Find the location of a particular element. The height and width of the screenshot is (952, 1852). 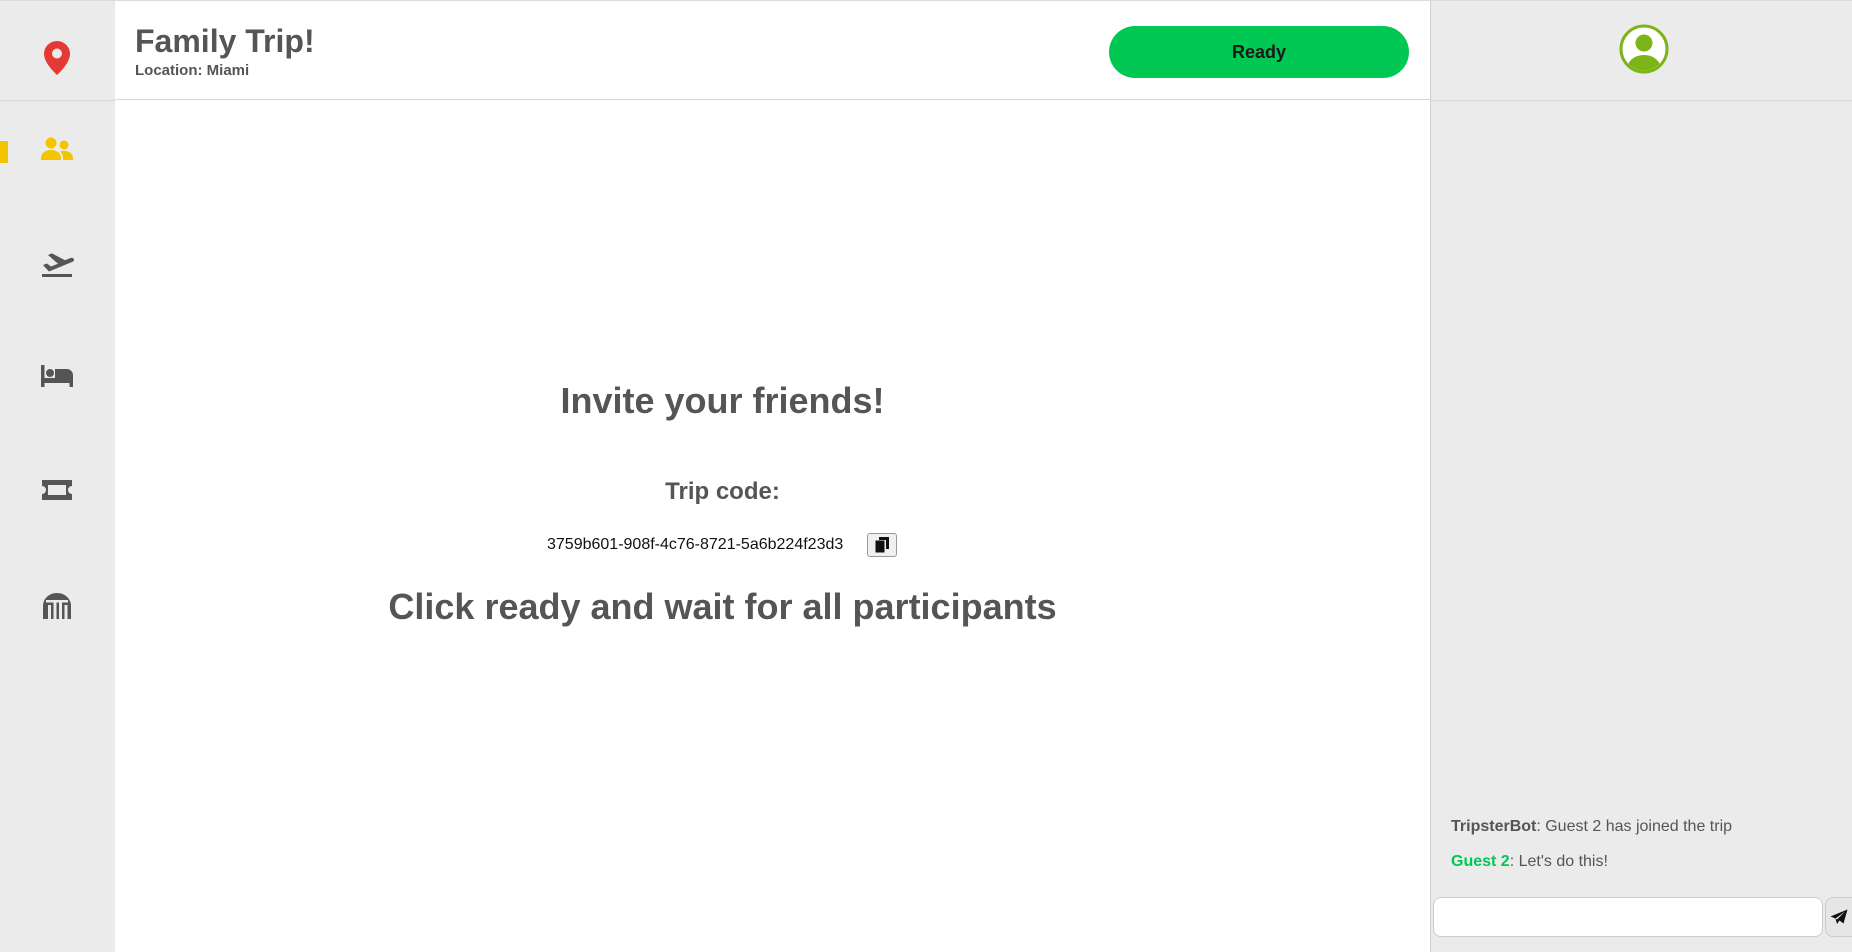

sidebar-item-hotels is located at coordinates (57, 378).